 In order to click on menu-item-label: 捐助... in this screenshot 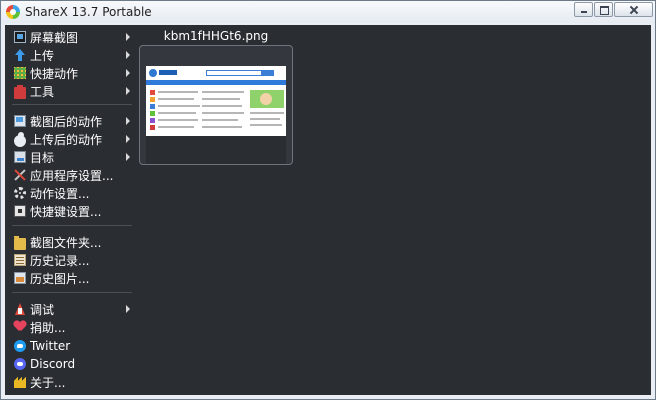, I will do `click(48, 327)`.